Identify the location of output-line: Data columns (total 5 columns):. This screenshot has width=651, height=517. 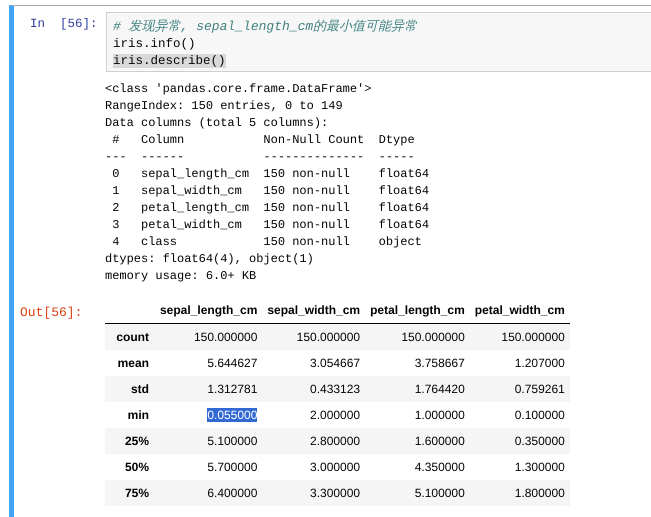
(217, 123).